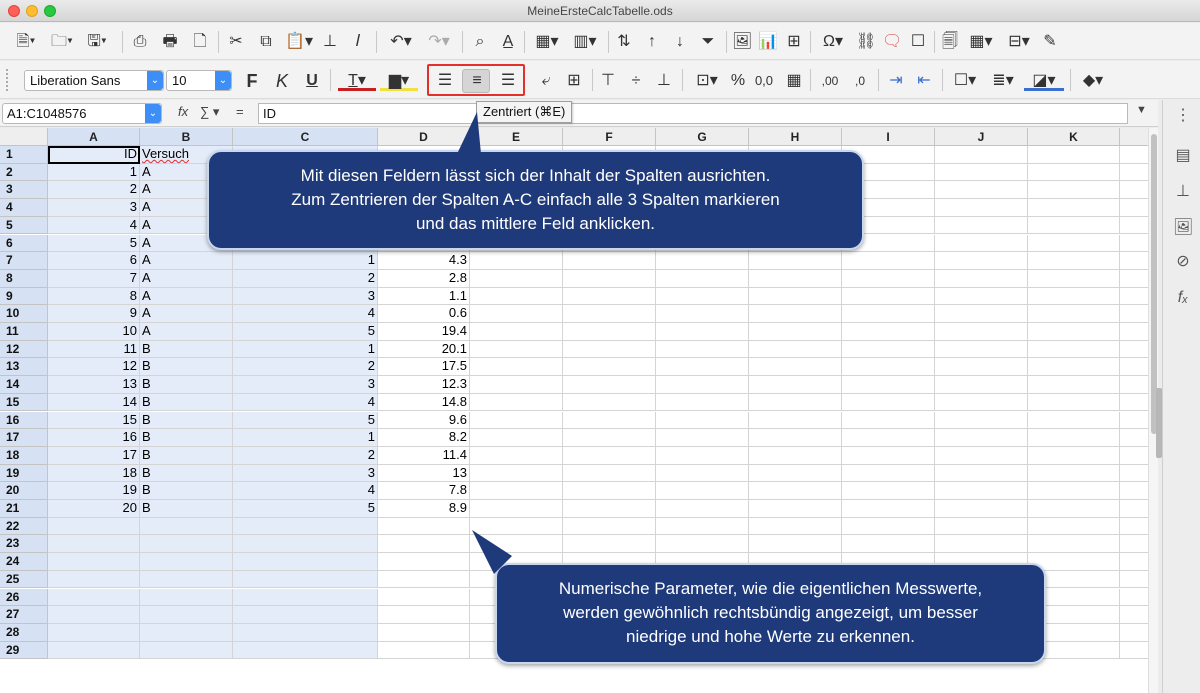  Describe the element at coordinates (94, 278) in the screenshot. I see `cell: 7` at that location.